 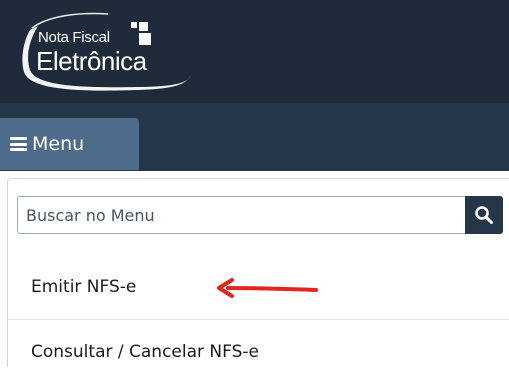 What do you see at coordinates (267, 288) in the screenshot?
I see `red-arrow-icon` at bounding box center [267, 288].